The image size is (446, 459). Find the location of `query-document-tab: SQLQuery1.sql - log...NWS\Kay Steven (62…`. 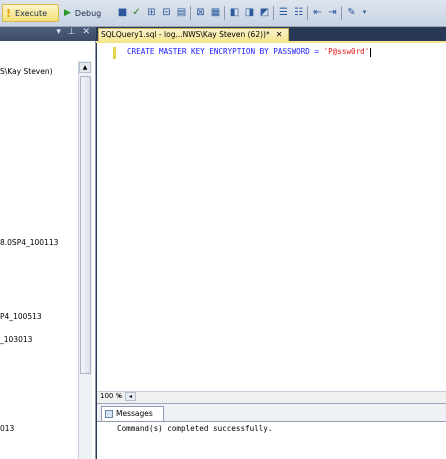

query-document-tab: SQLQuery1.sql - log...NWS\Kay Steven (62… is located at coordinates (193, 35).